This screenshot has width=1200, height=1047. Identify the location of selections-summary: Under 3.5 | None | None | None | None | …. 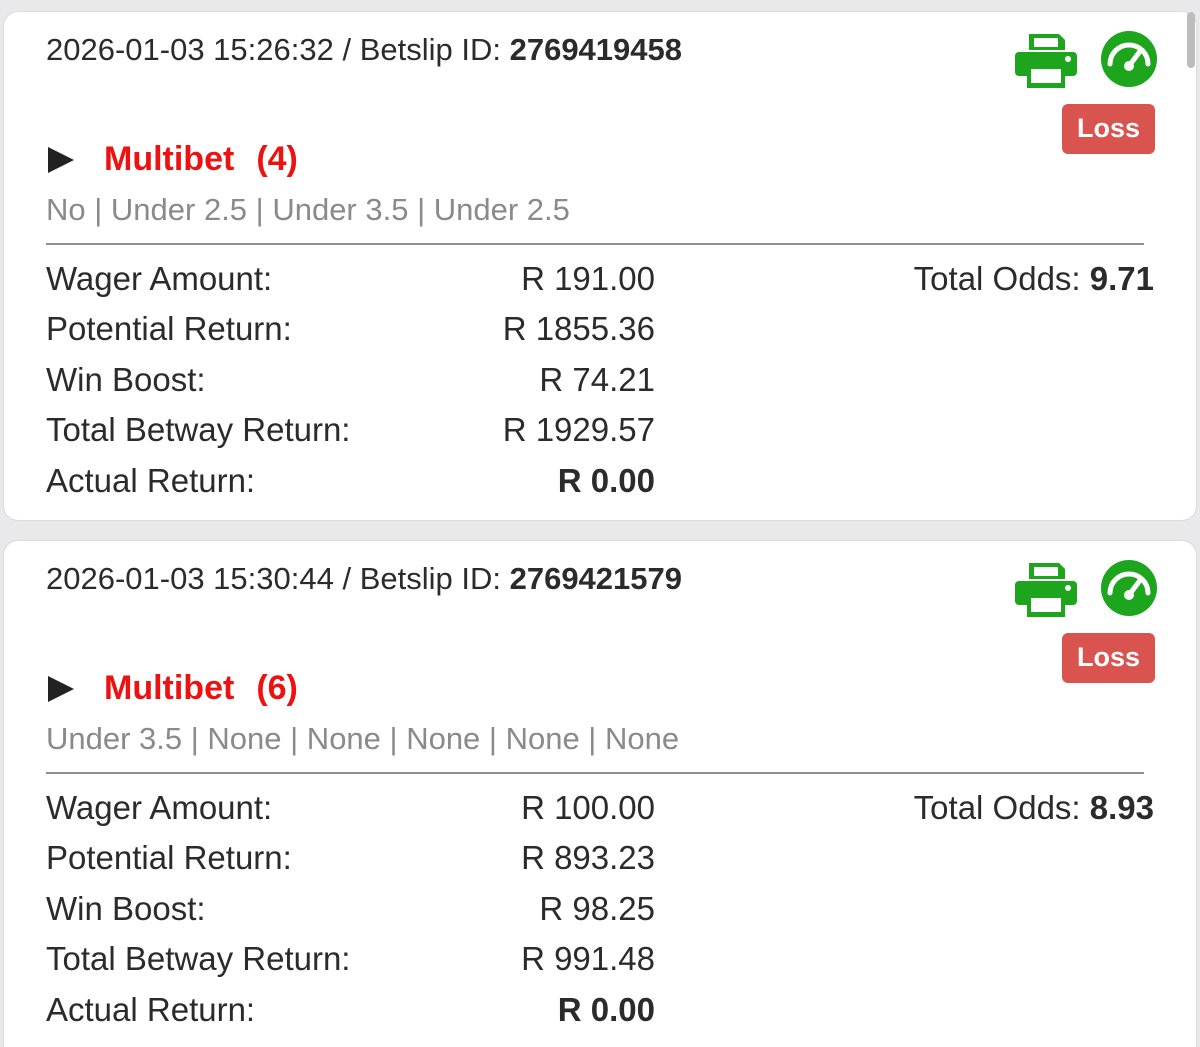
(363, 738).